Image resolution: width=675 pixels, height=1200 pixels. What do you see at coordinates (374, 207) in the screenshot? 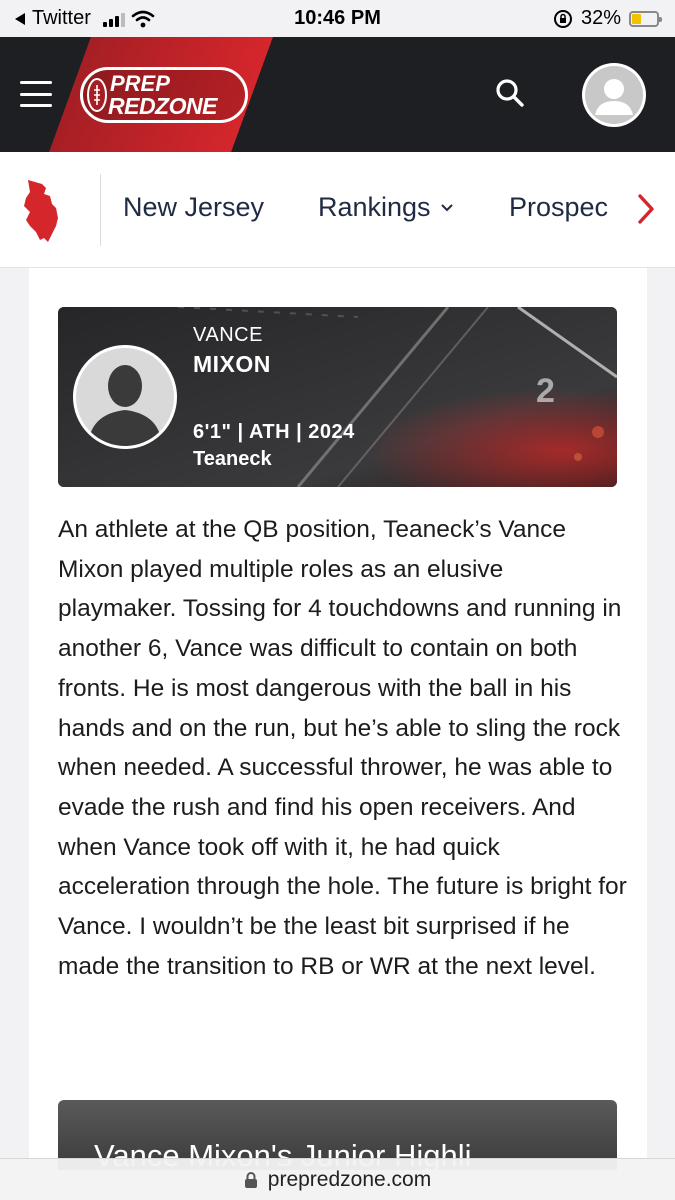
I see `subnav-item-rankings-label: Rankings` at bounding box center [374, 207].